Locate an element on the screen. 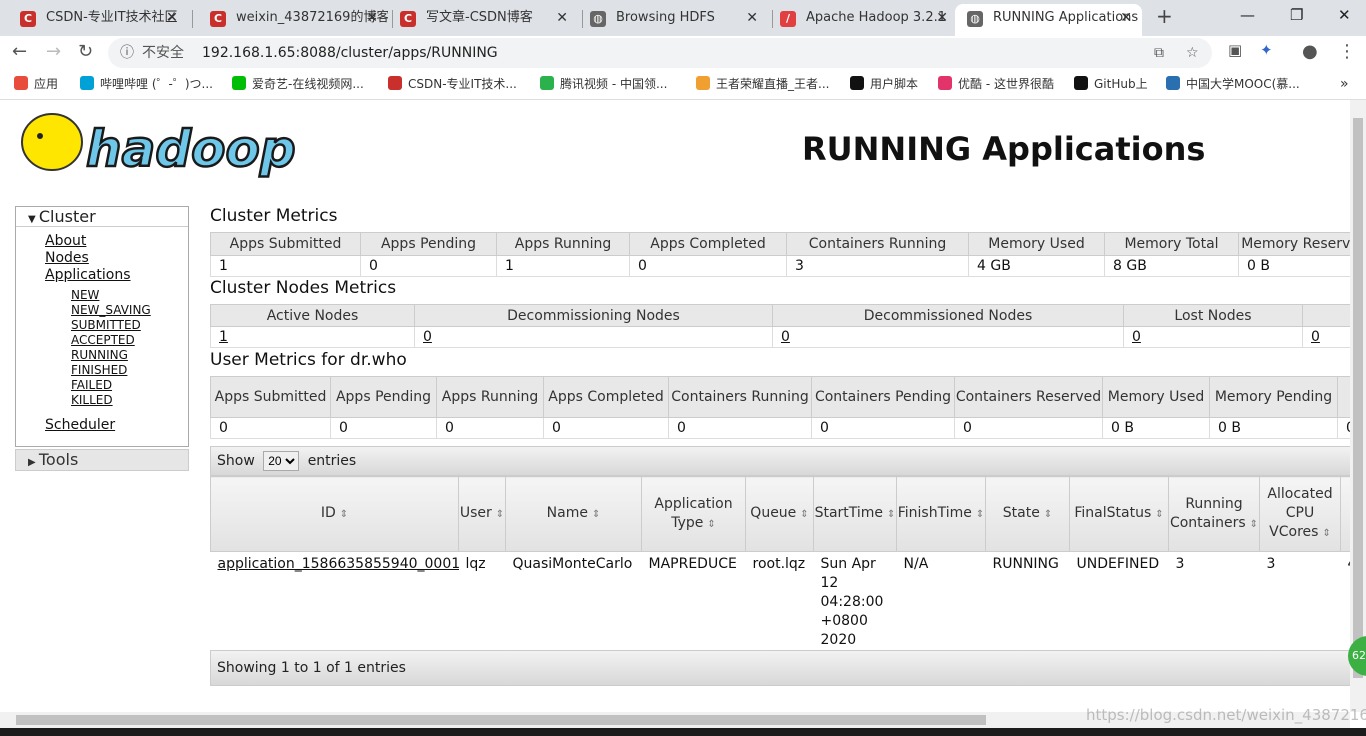 The height and width of the screenshot is (736, 1366). sidebar-link-accepted: ACCEPTED is located at coordinates (103, 340).